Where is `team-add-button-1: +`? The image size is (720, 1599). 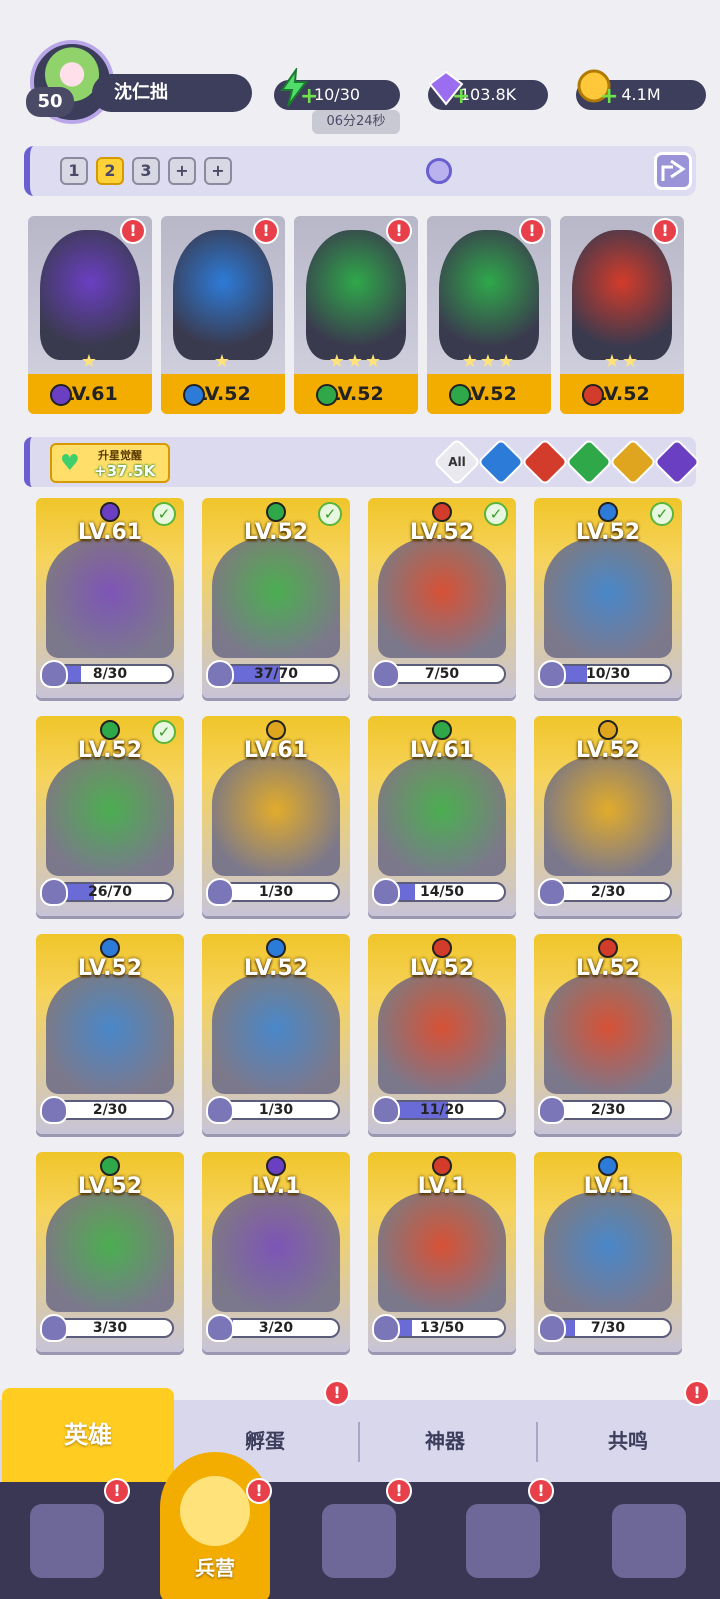 team-add-button-1: + is located at coordinates (182, 171).